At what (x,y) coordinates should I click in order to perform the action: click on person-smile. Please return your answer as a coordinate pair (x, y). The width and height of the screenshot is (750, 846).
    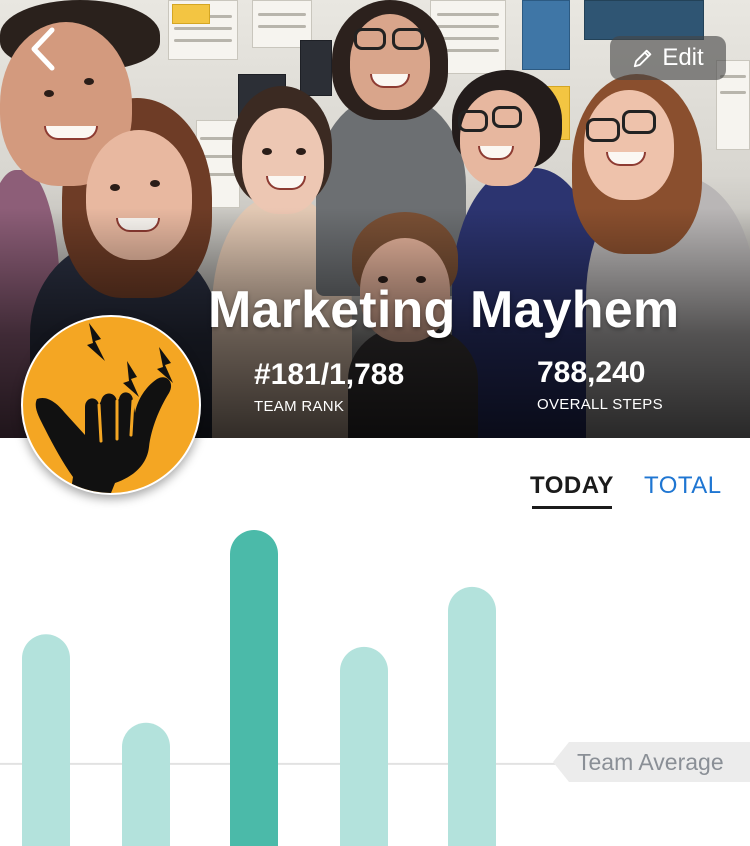
    Looking at the image, I should click on (71, 133).